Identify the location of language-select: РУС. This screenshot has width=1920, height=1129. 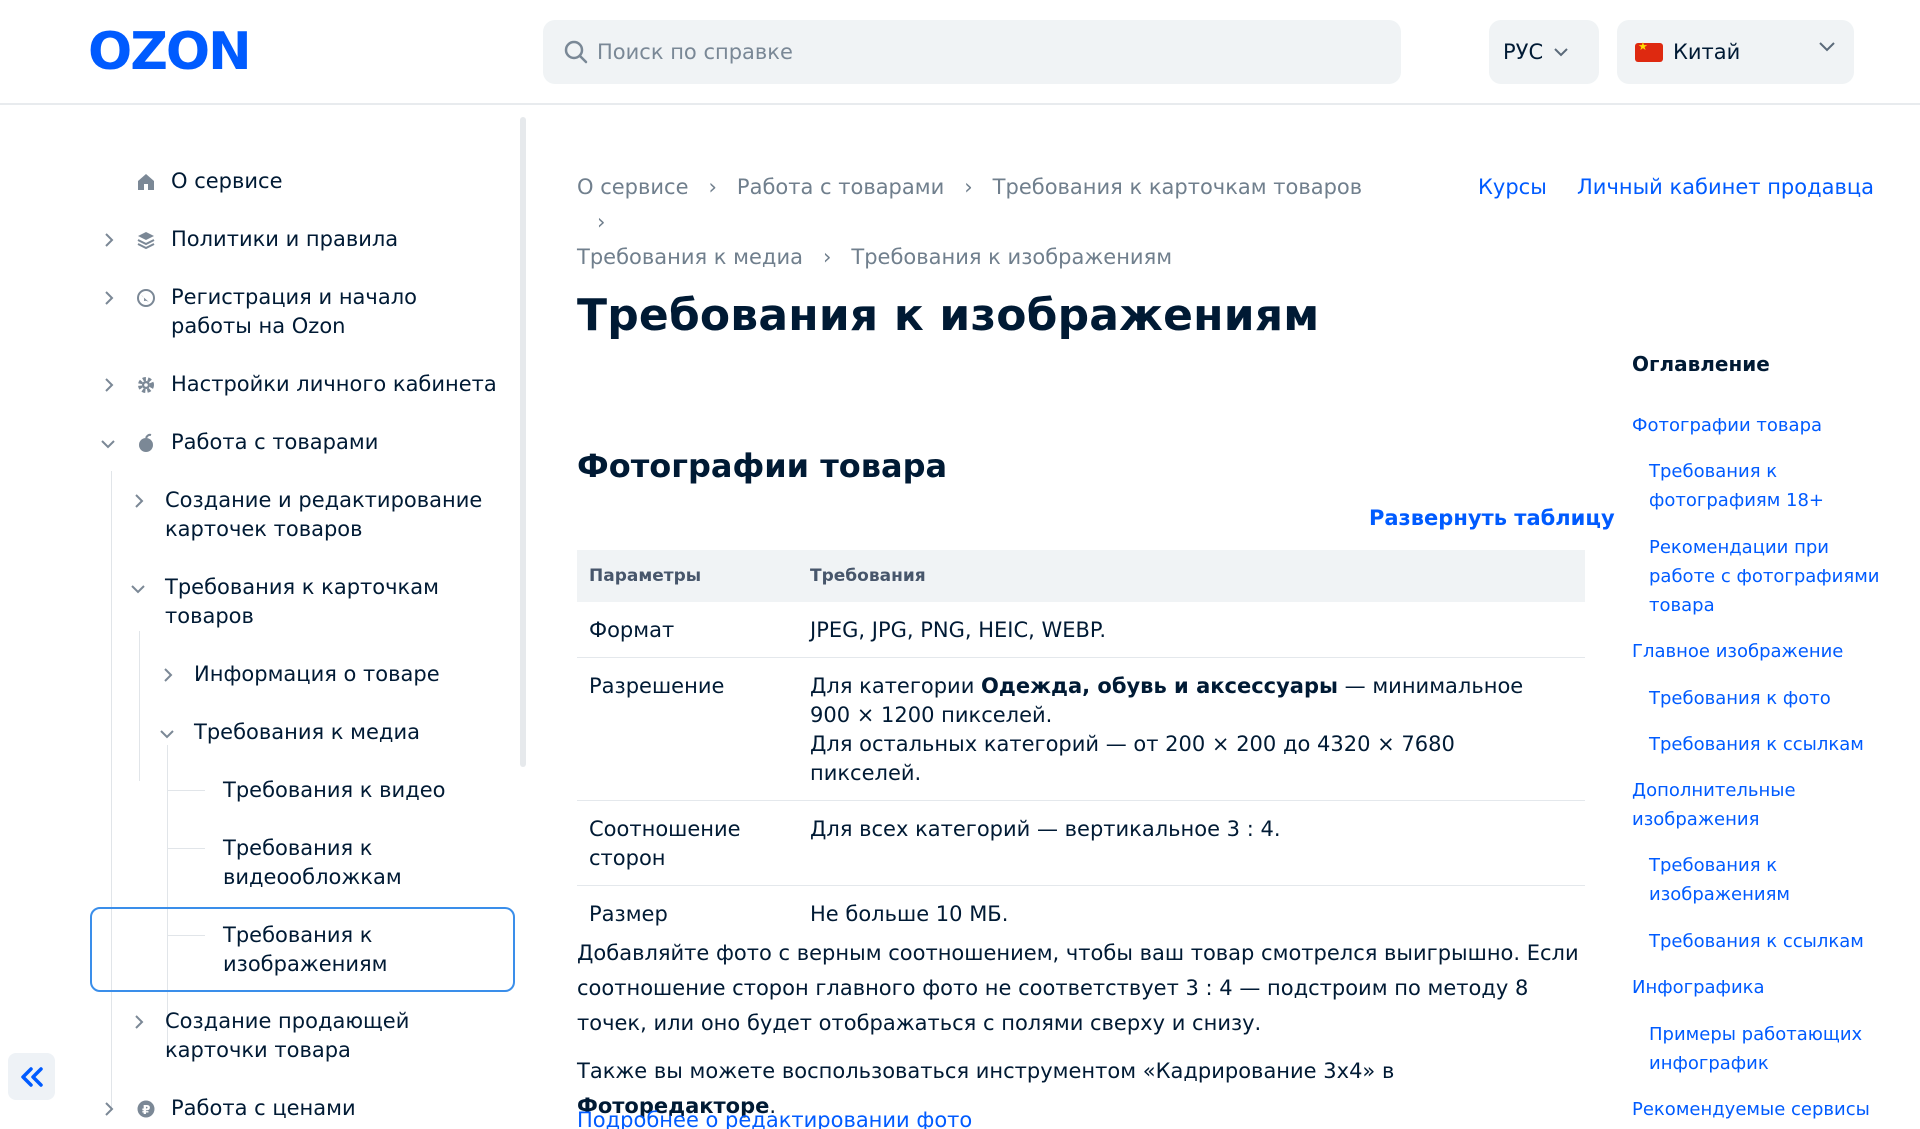
(1544, 52).